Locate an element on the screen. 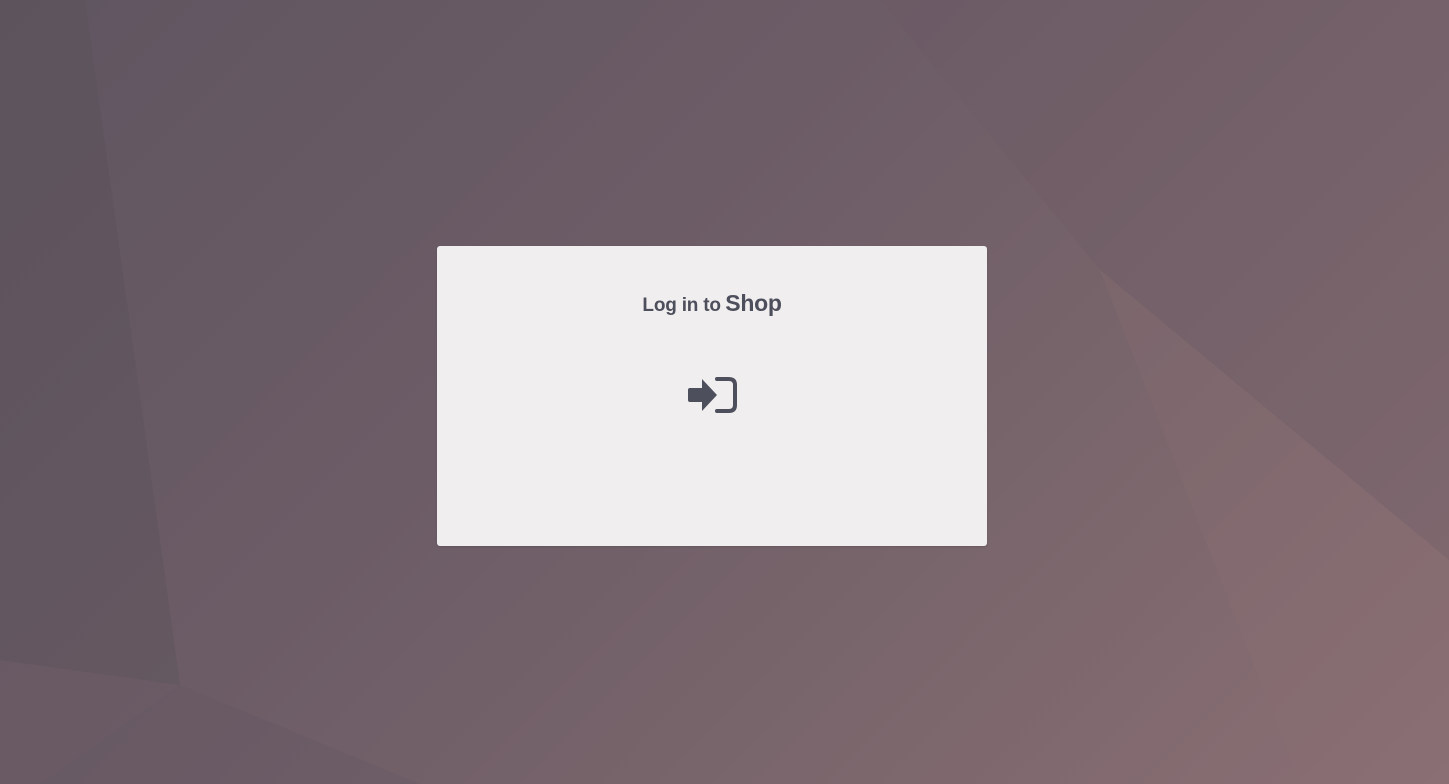 The width and height of the screenshot is (1449, 784). login-title: Log in to Shop is located at coordinates (712, 303).